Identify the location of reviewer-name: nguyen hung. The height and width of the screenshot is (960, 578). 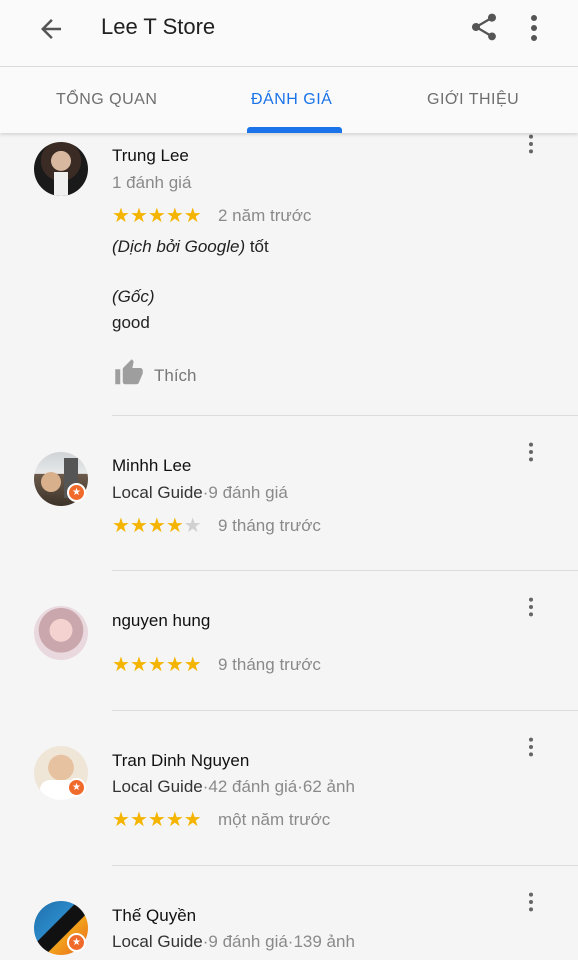
(161, 621).